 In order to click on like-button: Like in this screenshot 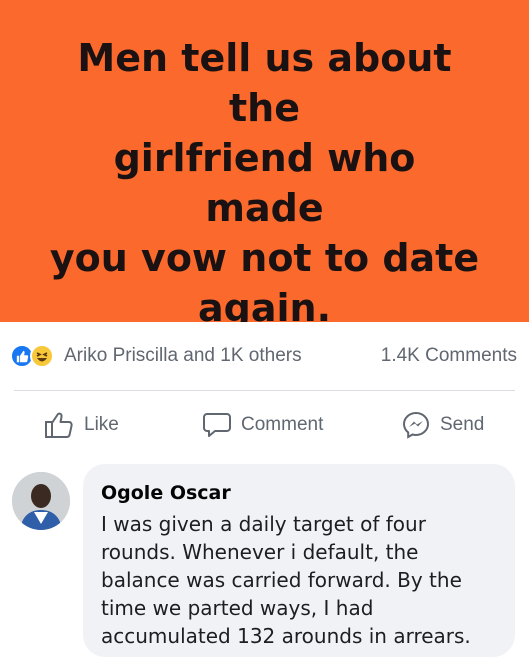, I will do `click(81, 425)`.